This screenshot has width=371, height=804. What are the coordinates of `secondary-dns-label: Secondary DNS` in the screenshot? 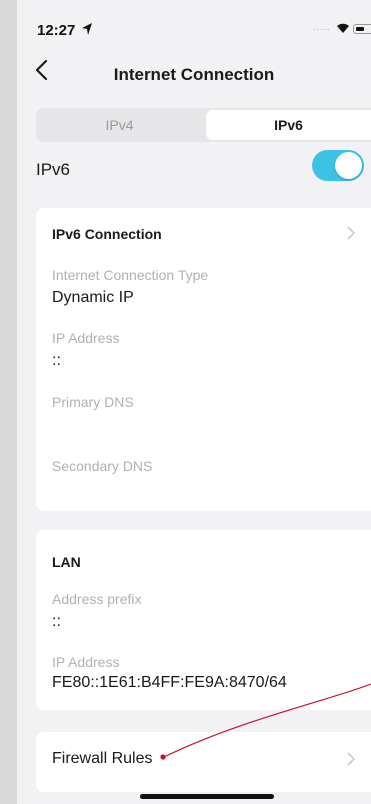 It's located at (102, 466).